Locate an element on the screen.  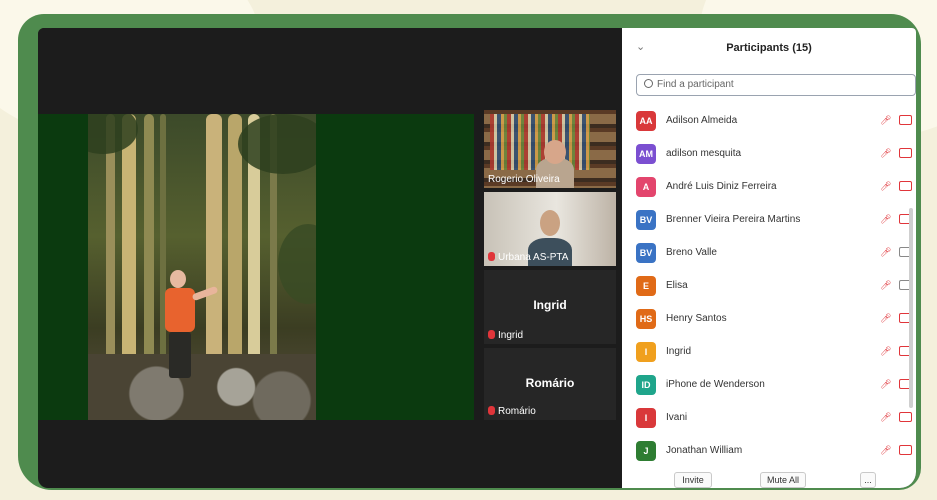
participant-name: Ingrid is located at coordinates (679, 351).